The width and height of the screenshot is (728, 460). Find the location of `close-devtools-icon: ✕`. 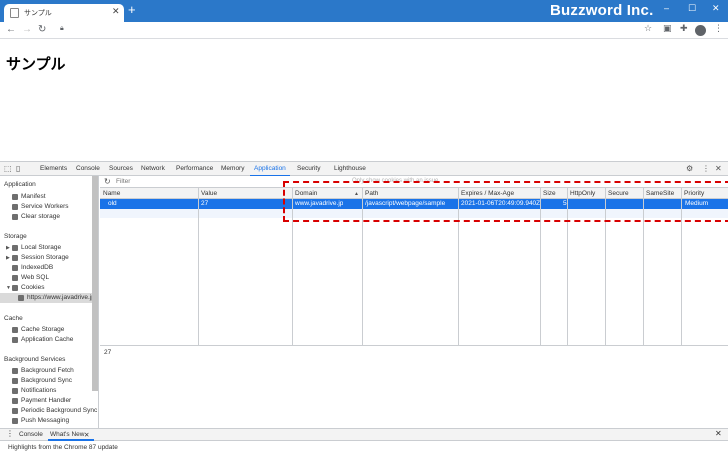

close-devtools-icon: ✕ is located at coordinates (718, 168).